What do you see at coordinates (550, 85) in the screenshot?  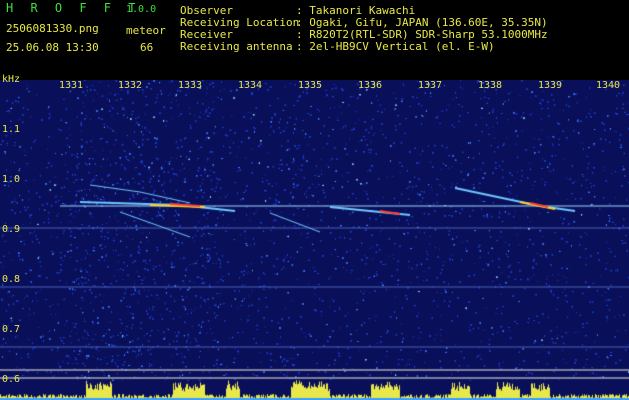 I see `x-tick-label: 1339` at bounding box center [550, 85].